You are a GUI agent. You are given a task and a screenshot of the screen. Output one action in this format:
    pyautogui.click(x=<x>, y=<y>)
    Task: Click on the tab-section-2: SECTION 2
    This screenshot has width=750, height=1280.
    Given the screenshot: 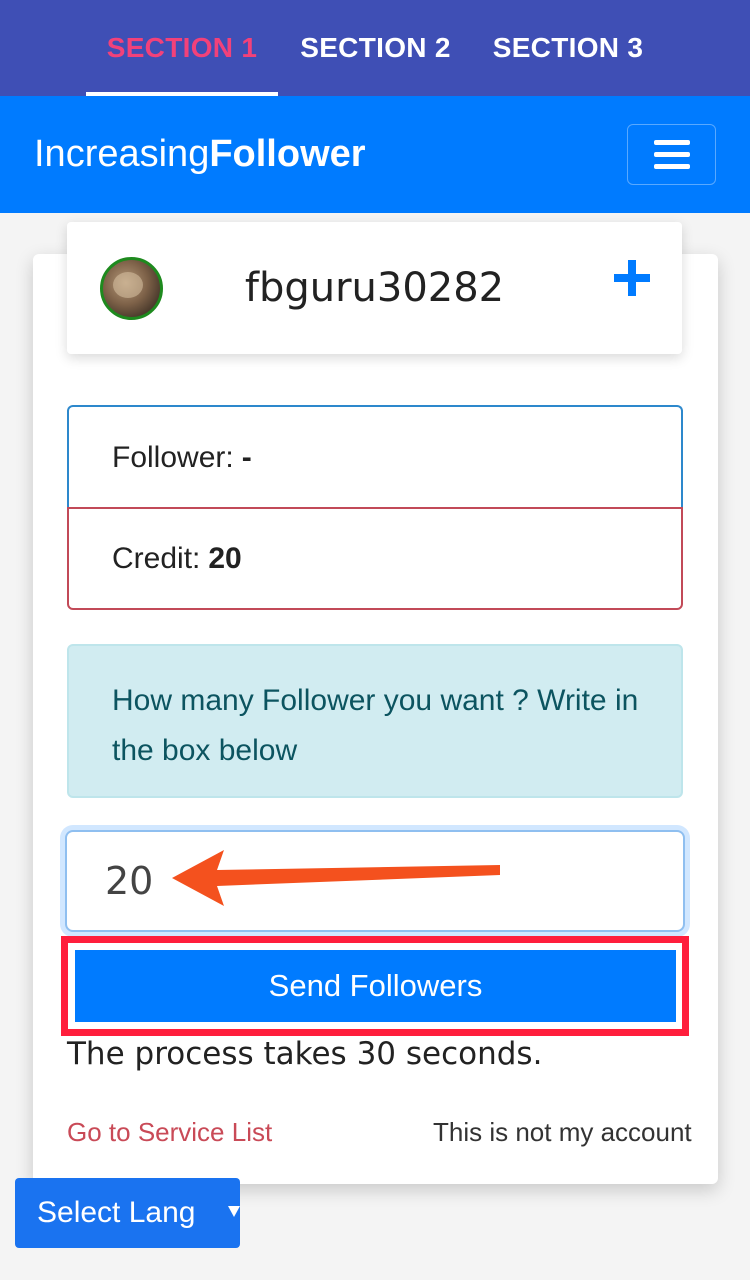 What is the action you would take?
    pyautogui.click(x=375, y=48)
    